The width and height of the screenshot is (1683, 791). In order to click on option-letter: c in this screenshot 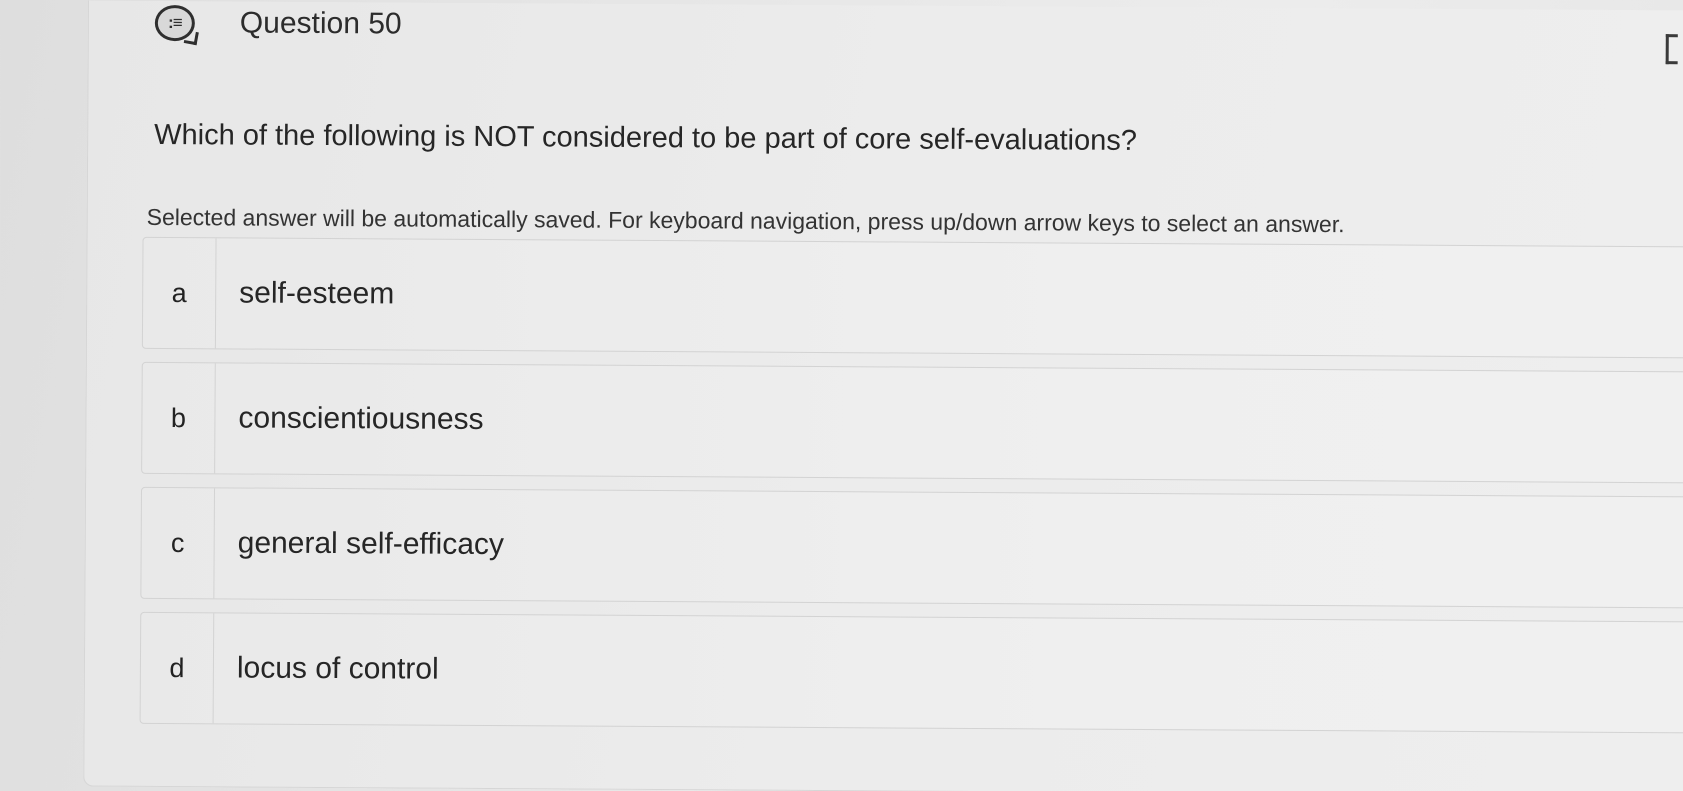, I will do `click(178, 543)`.